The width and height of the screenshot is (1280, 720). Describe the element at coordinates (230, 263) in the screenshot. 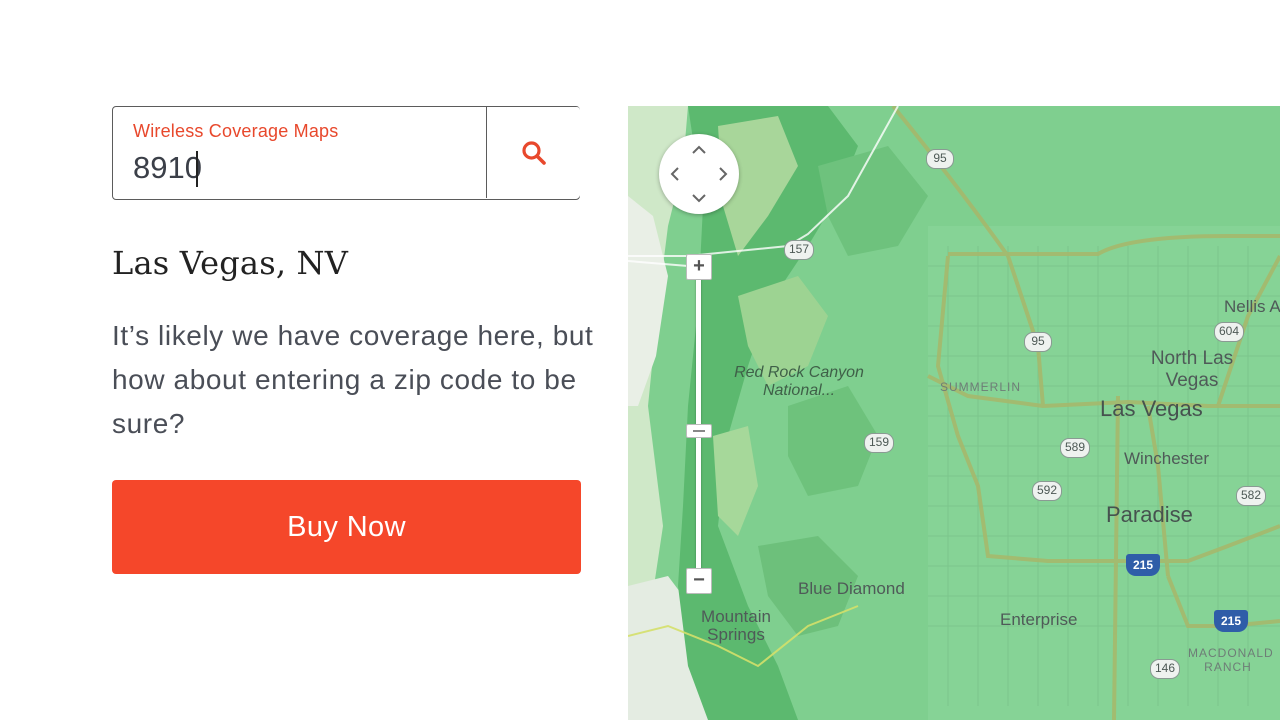

I see `location-heading: Las Vegas, NV` at that location.